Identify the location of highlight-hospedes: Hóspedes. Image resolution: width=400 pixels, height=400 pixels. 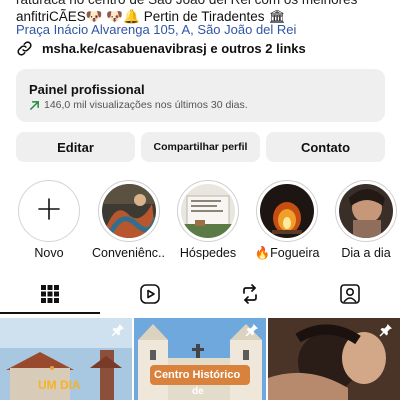
(208, 220).